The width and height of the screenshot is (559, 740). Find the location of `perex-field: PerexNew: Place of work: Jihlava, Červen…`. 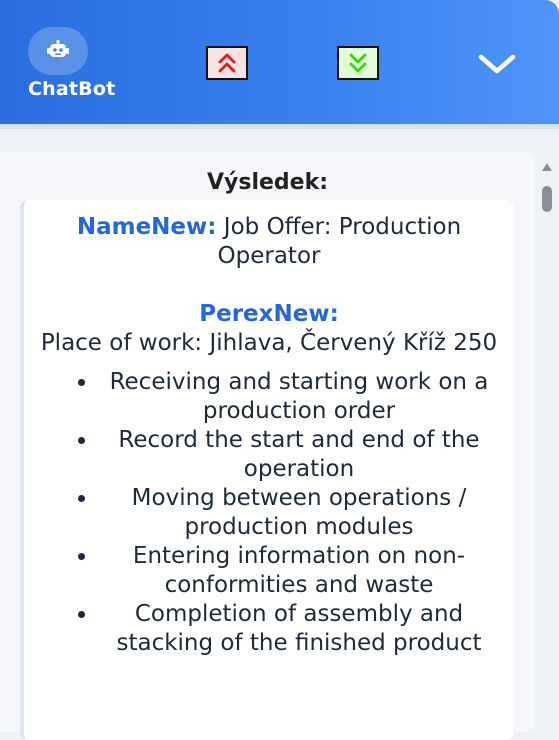

perex-field: PerexNew: Place of work: Jihlava, Červen… is located at coordinates (269, 329).